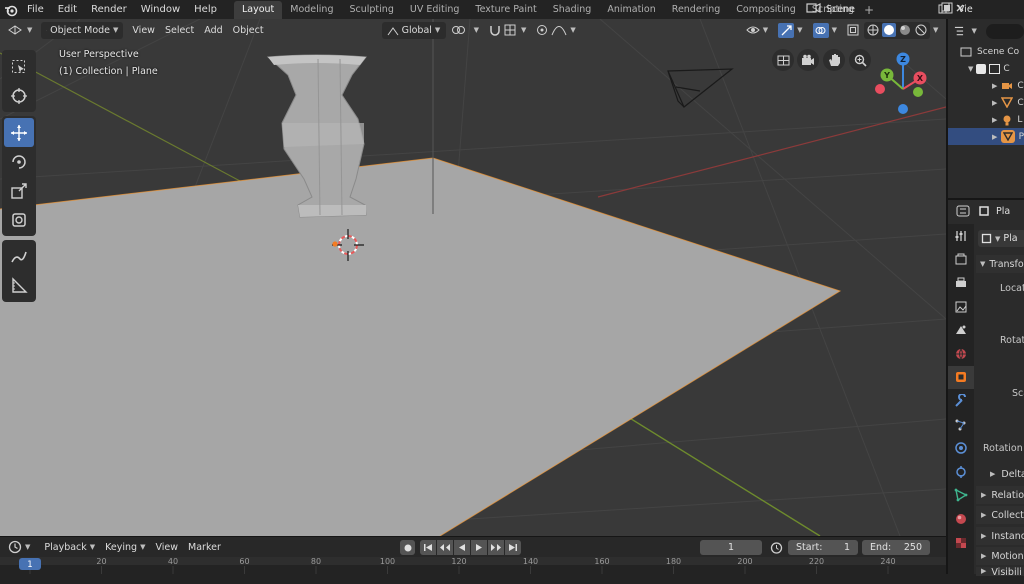 This screenshot has width=1024, height=584. I want to click on move-tool, so click(19, 132).